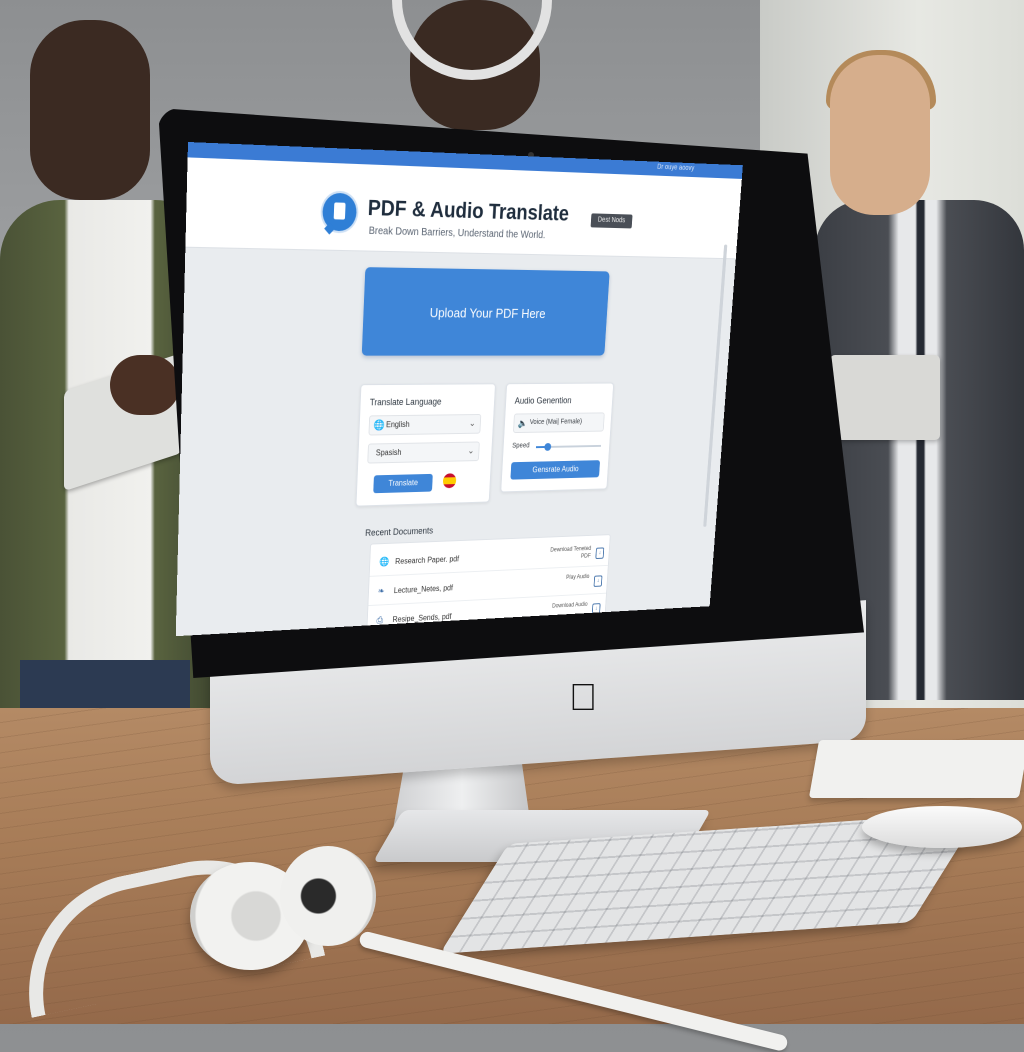  I want to click on mouse, so click(942, 827).